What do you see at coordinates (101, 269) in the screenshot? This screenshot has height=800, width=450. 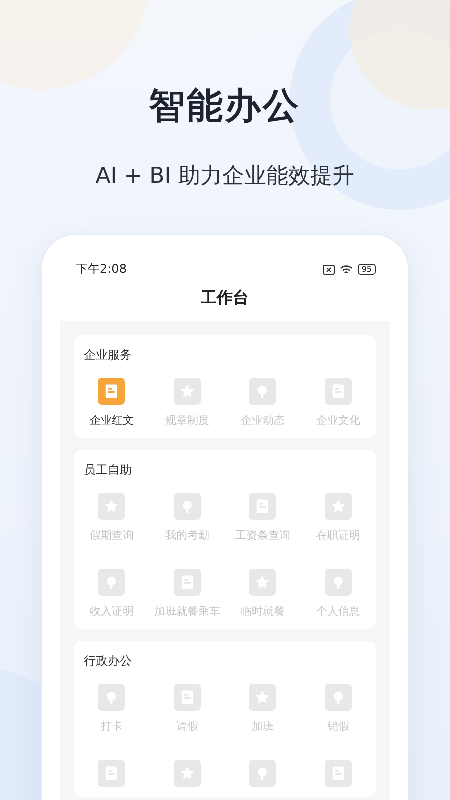 I see `status-time: 下午2:08` at bounding box center [101, 269].